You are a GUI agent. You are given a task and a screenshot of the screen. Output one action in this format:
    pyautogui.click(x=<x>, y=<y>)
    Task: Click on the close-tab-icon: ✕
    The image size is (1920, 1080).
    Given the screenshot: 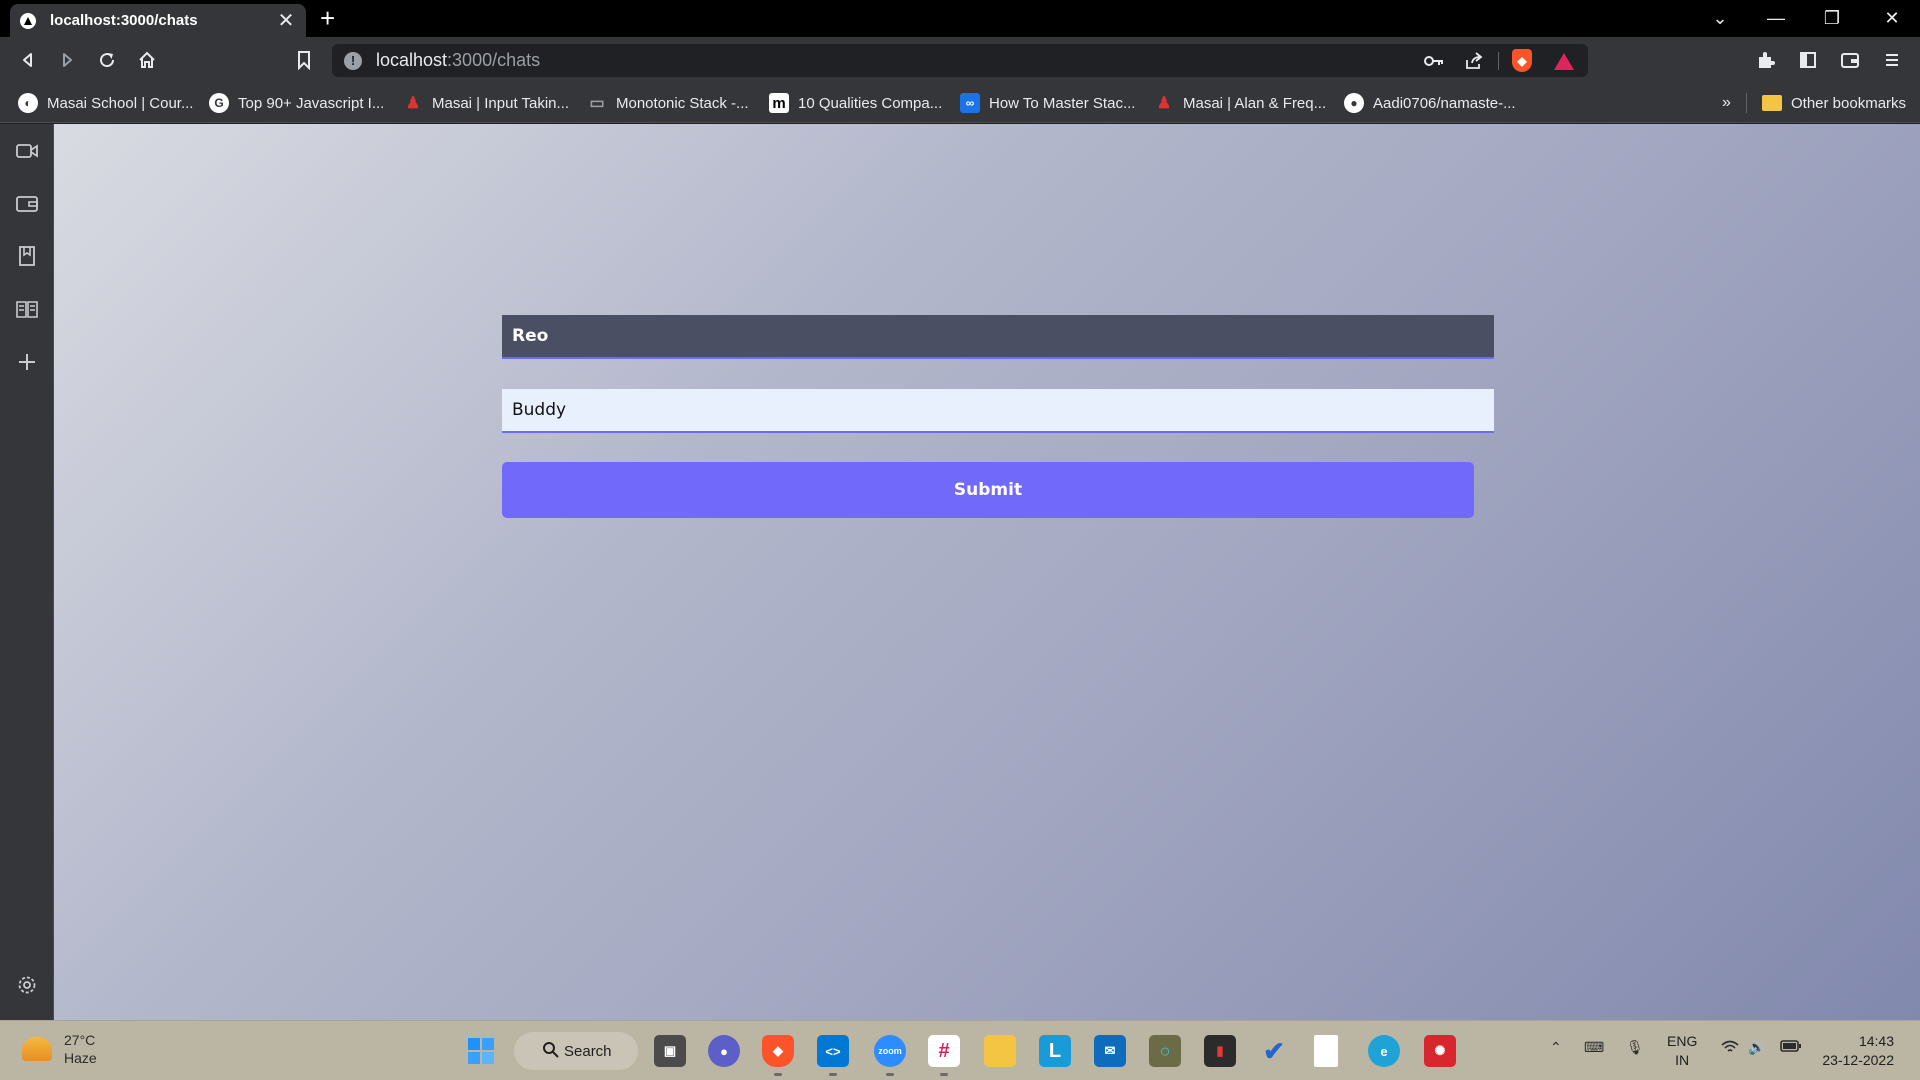 What is the action you would take?
    pyautogui.click(x=286, y=21)
    